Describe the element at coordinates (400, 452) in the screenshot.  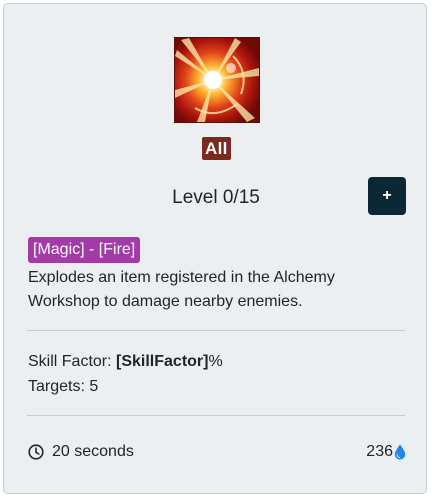
I see `water-drop-icon` at that location.